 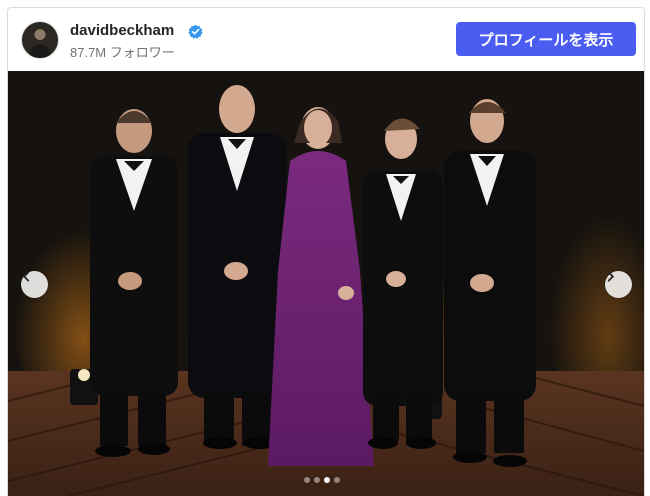 I want to click on verified-badge-icon, so click(x=195, y=31).